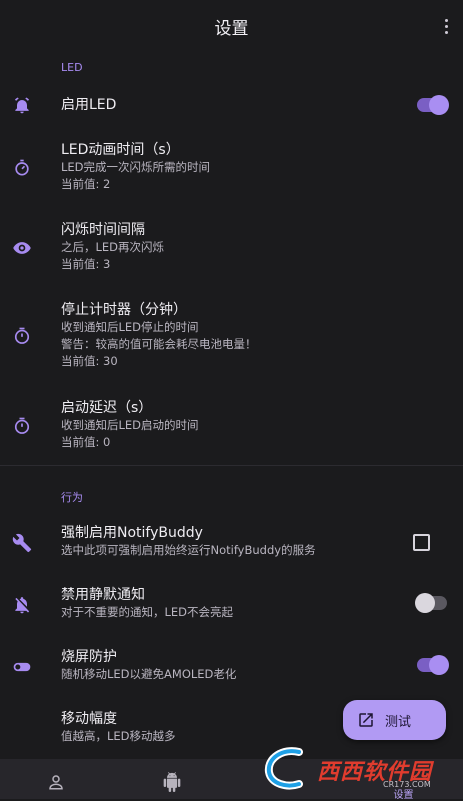  What do you see at coordinates (231, 465) in the screenshot?
I see `section-divider` at bounding box center [231, 465].